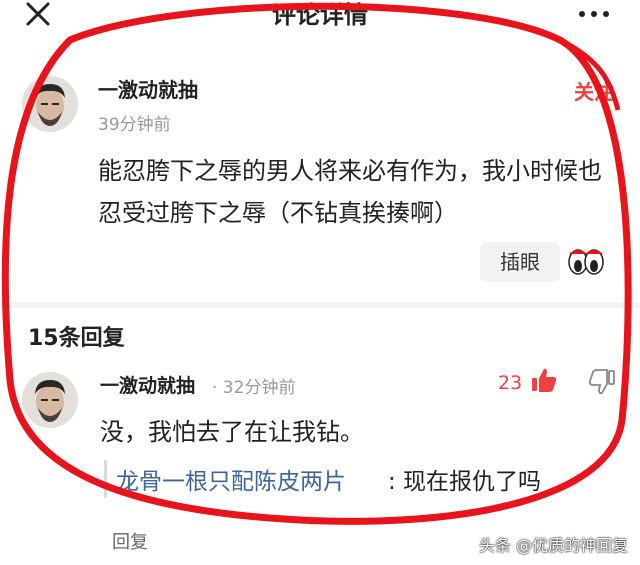 The image size is (640, 565). I want to click on quoted-username: 龙骨一根只配陈皮两片, so click(231, 479).